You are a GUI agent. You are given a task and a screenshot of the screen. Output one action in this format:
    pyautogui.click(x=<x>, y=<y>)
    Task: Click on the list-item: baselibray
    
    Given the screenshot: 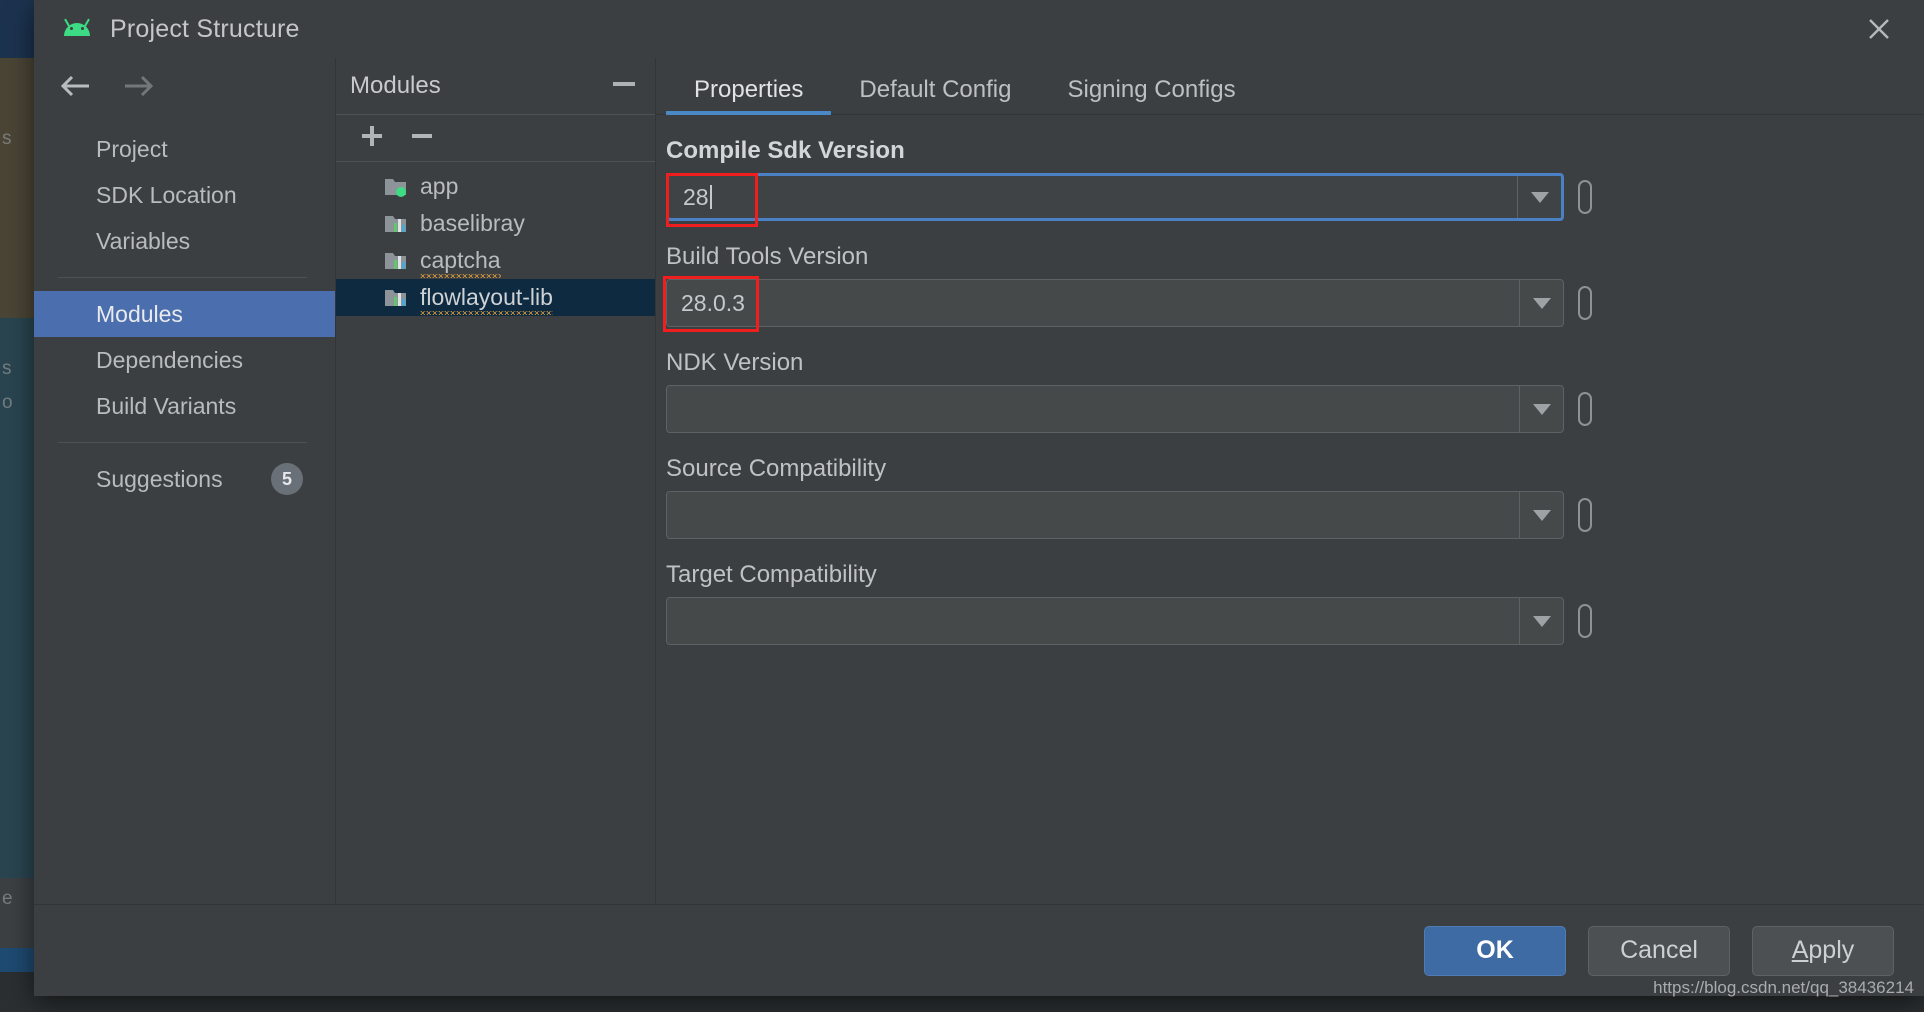 What is the action you would take?
    pyautogui.click(x=495, y=223)
    